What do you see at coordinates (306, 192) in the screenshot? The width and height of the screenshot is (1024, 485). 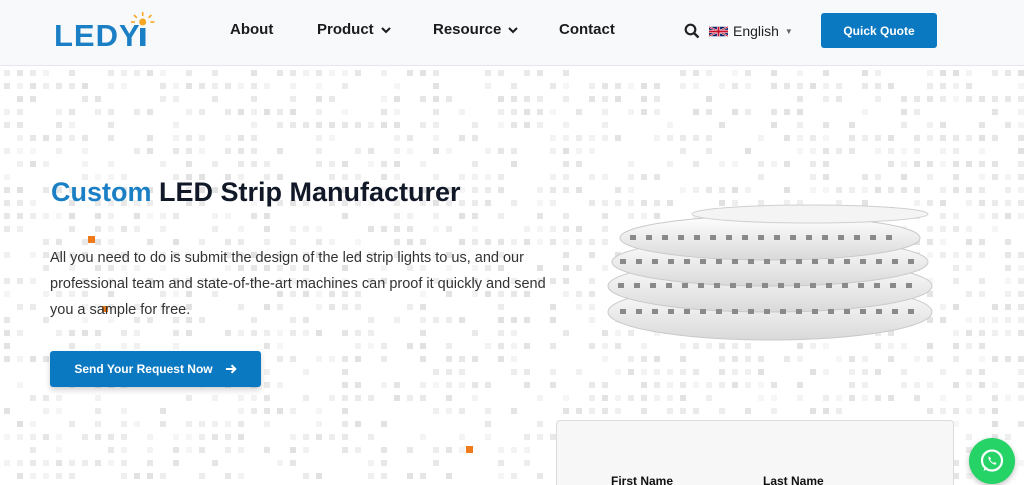 I see `hero-title-rest: LED Strip Manufacturer` at bounding box center [306, 192].